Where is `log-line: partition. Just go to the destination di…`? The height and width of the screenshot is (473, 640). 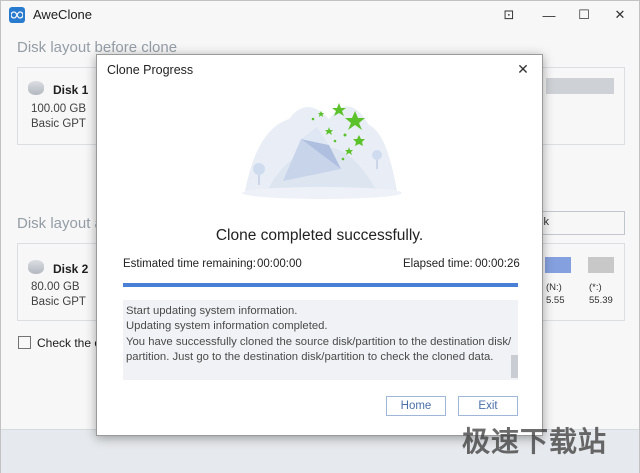 log-line: partition. Just go to the destination di… is located at coordinates (310, 357).